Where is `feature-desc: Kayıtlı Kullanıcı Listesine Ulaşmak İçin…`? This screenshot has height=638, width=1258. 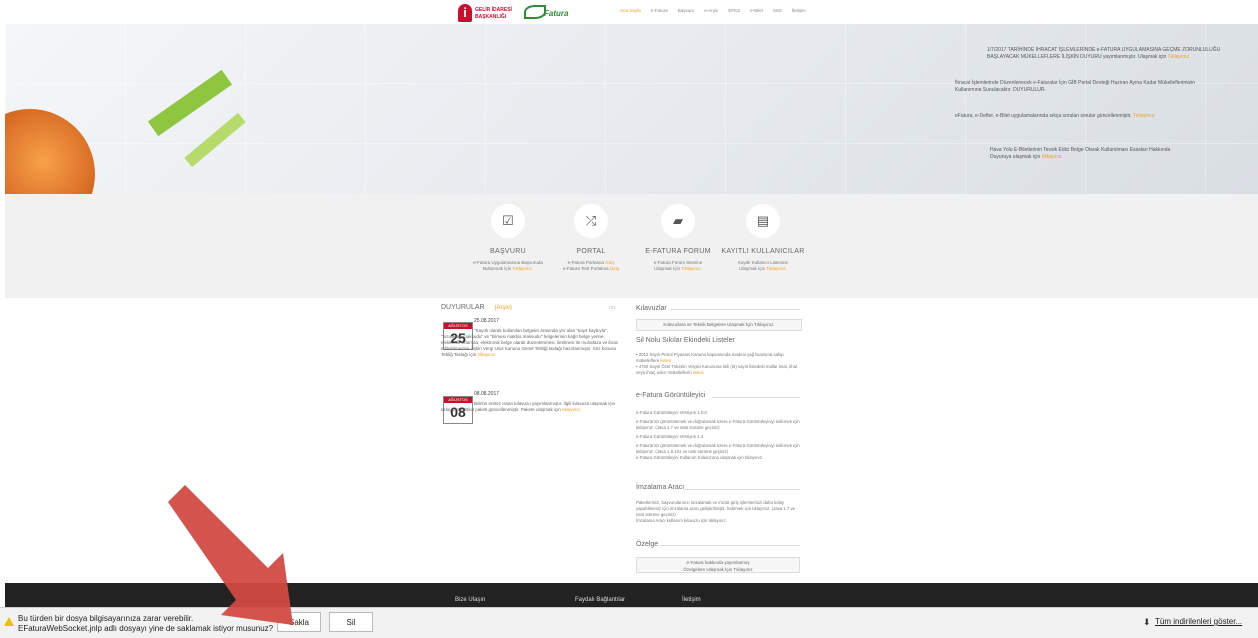 feature-desc: Kayıtlı Kullanıcı Listesine Ulaşmak İçin… is located at coordinates (763, 266).